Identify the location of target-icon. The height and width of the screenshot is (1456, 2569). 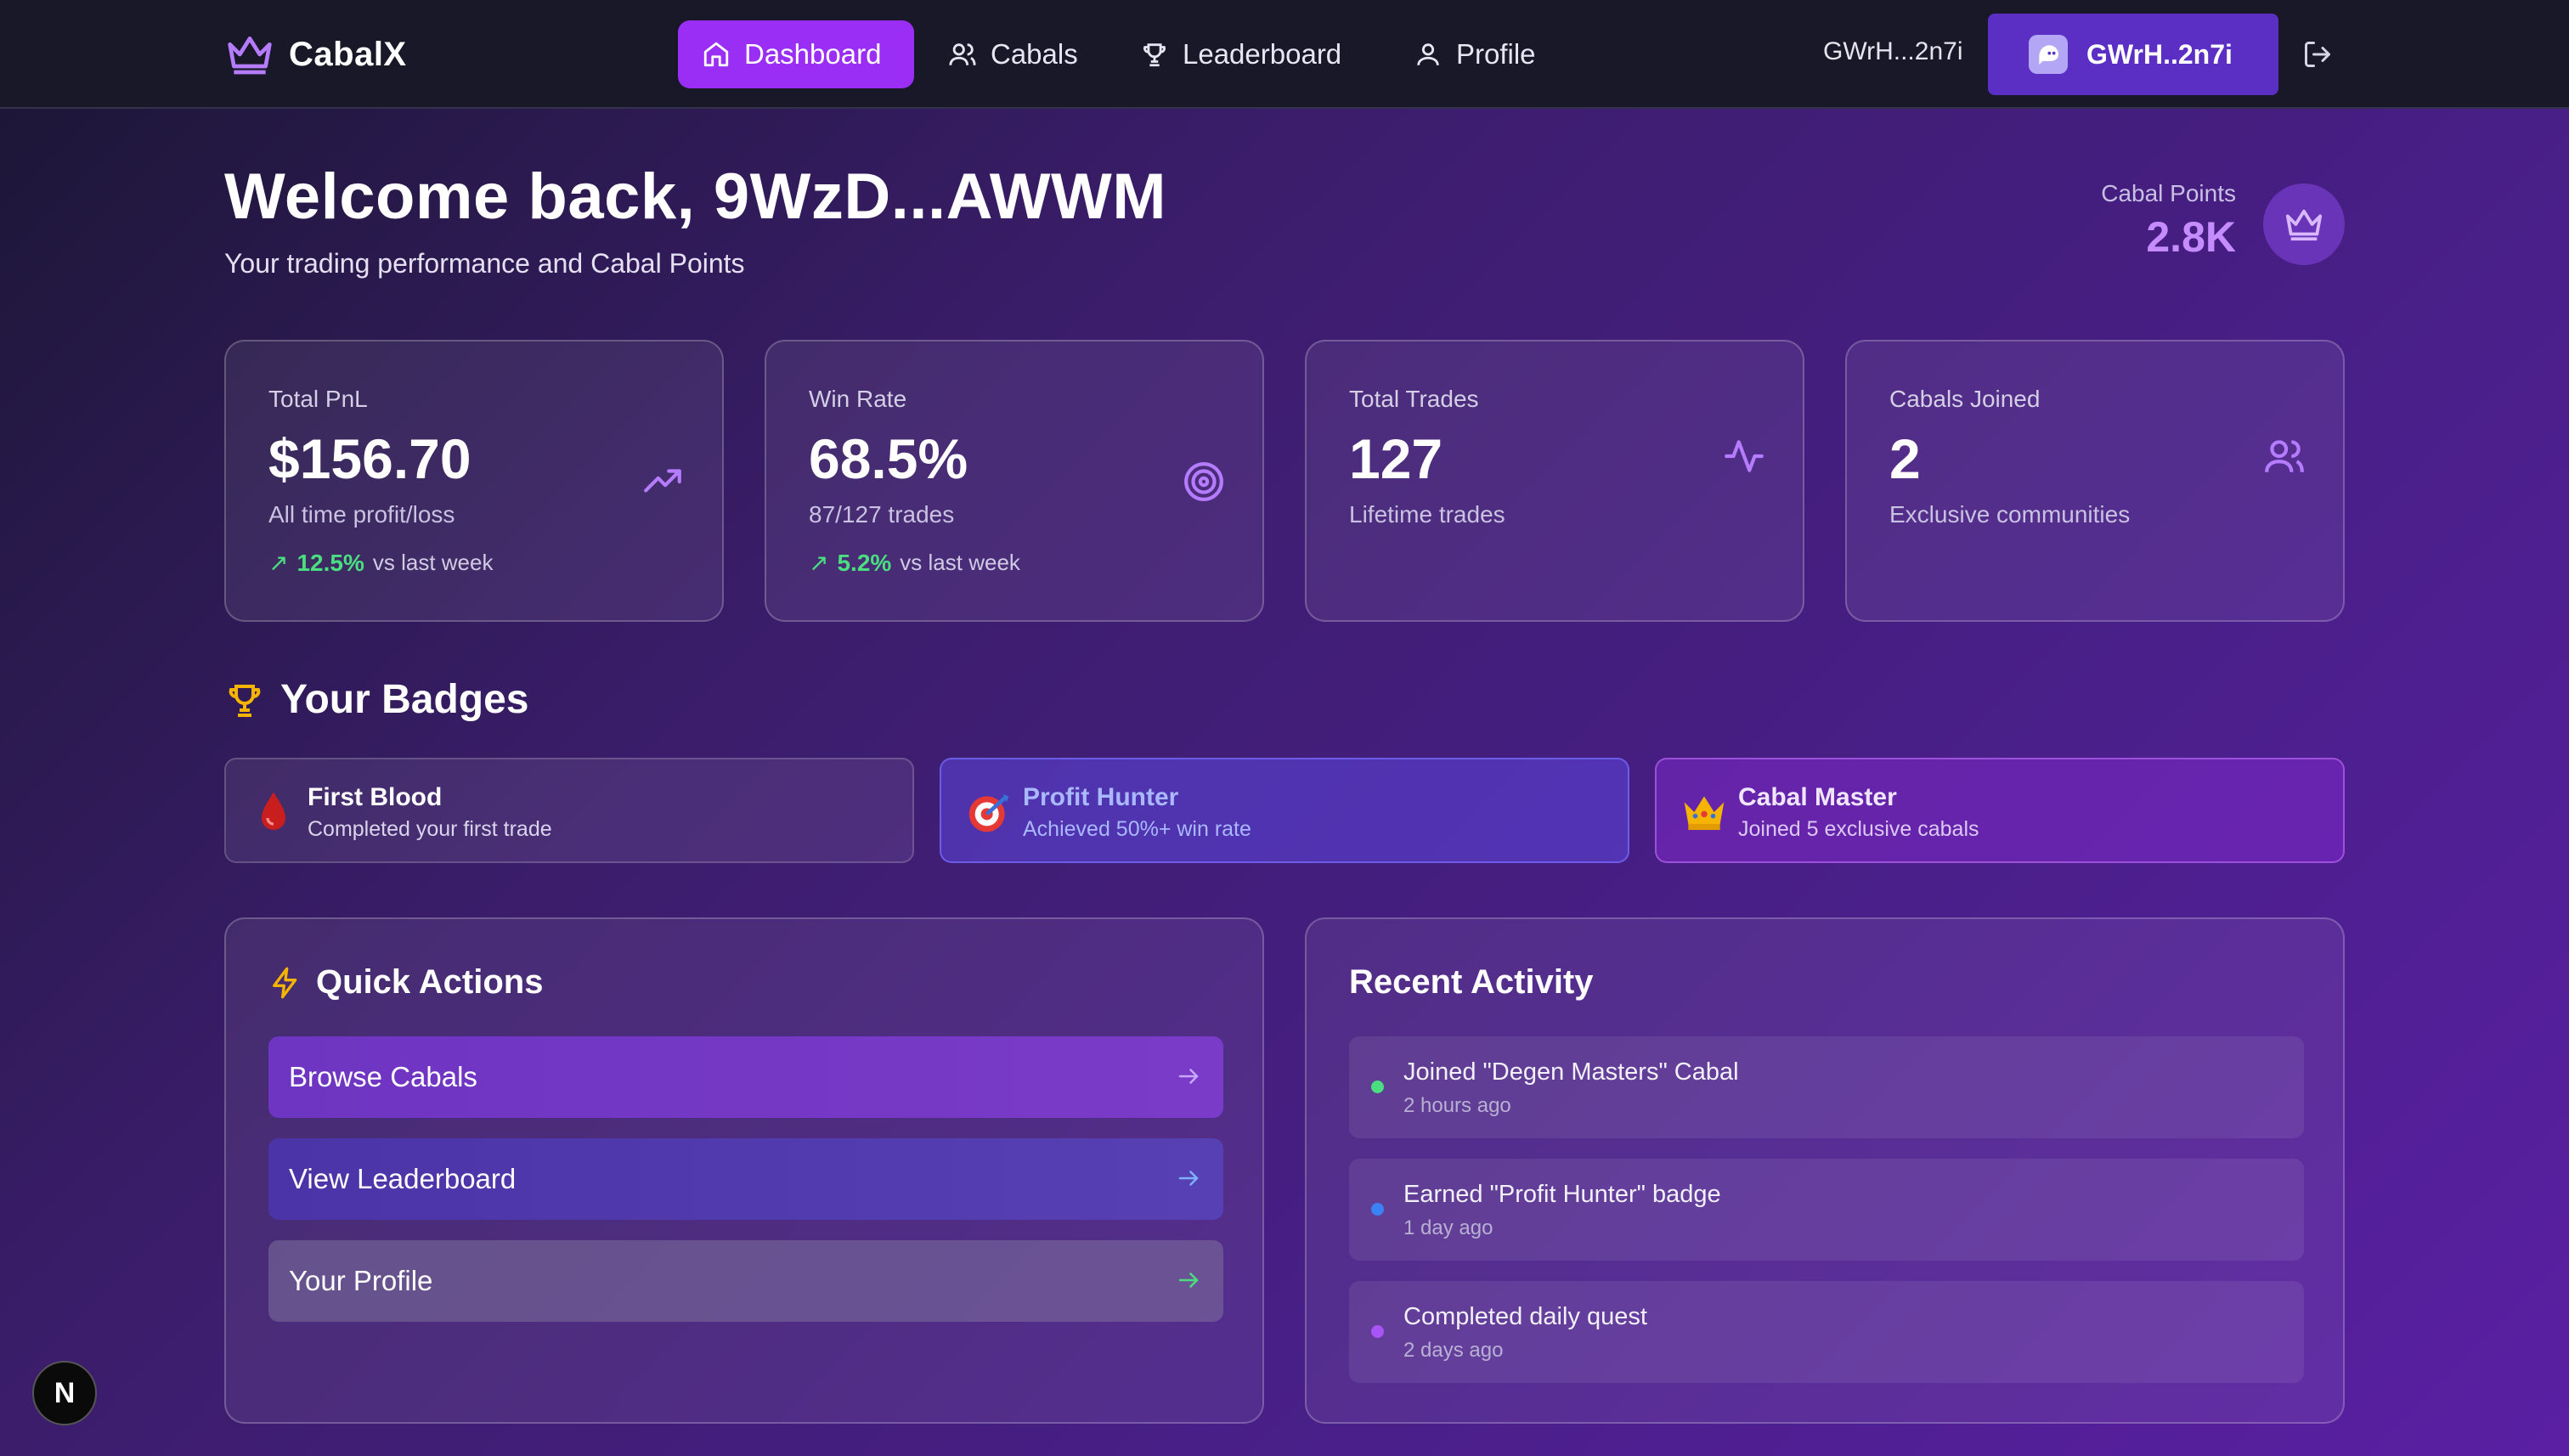
(1204, 481).